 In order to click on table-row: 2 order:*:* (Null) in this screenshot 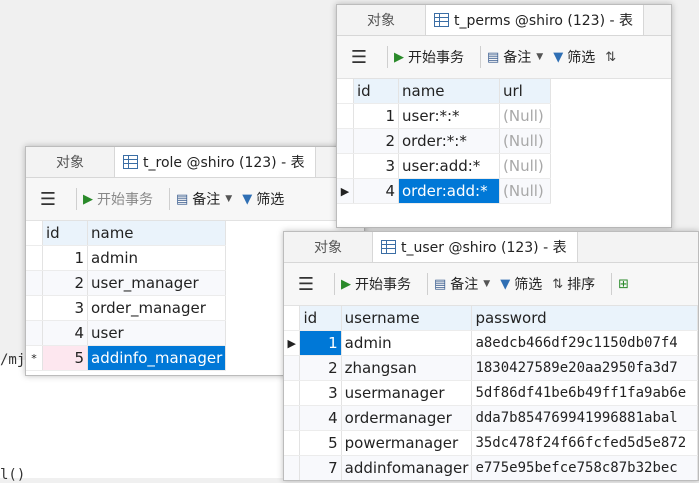, I will do `click(444, 141)`.